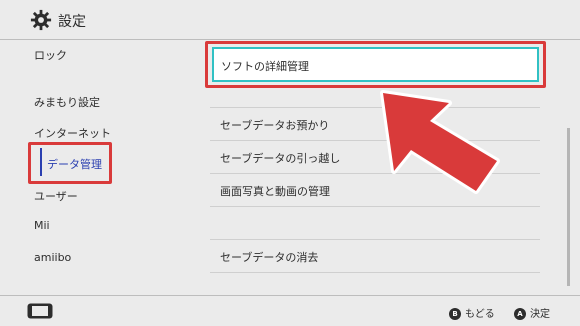  Describe the element at coordinates (265, 66) in the screenshot. I see `menu-item-label: ソフトの詳細管理` at that location.